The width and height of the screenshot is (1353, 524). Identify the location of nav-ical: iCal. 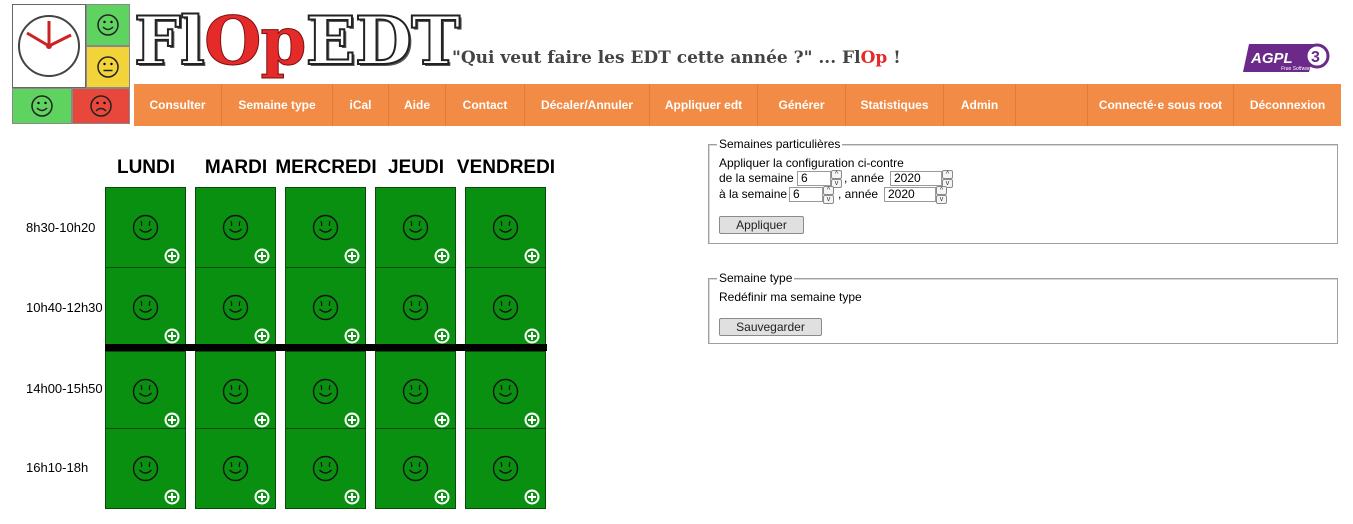
(361, 105).